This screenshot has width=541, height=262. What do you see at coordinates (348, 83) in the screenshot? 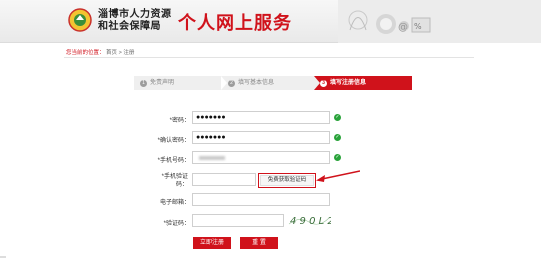
I see `step-label: 填写注册信息` at bounding box center [348, 83].